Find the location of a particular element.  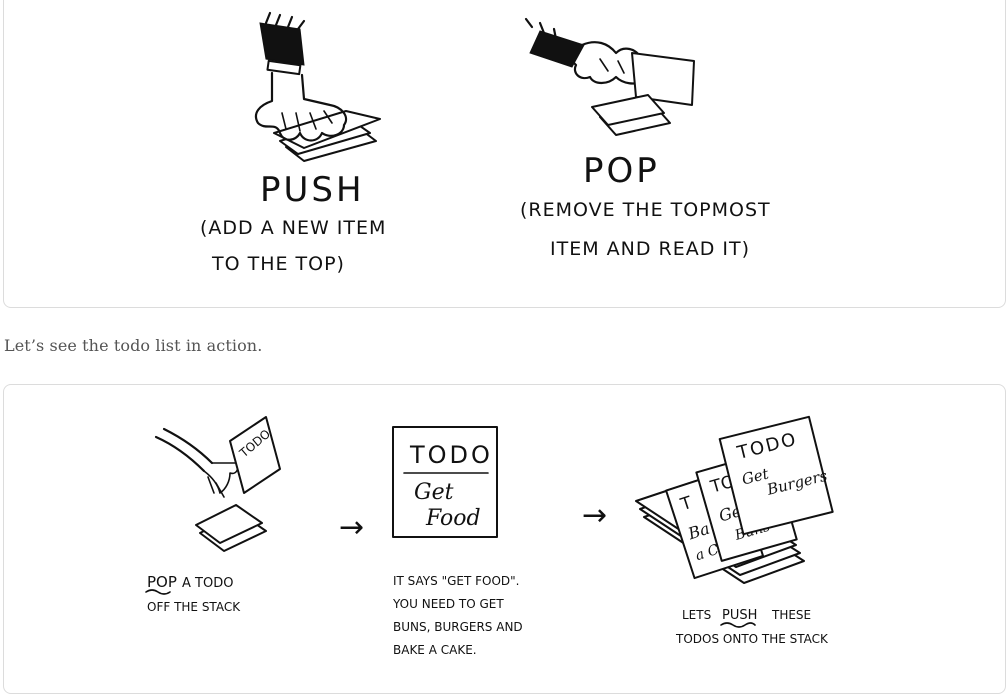

push-description-line1: (ADD A NEW ITEM is located at coordinates (293, 228).